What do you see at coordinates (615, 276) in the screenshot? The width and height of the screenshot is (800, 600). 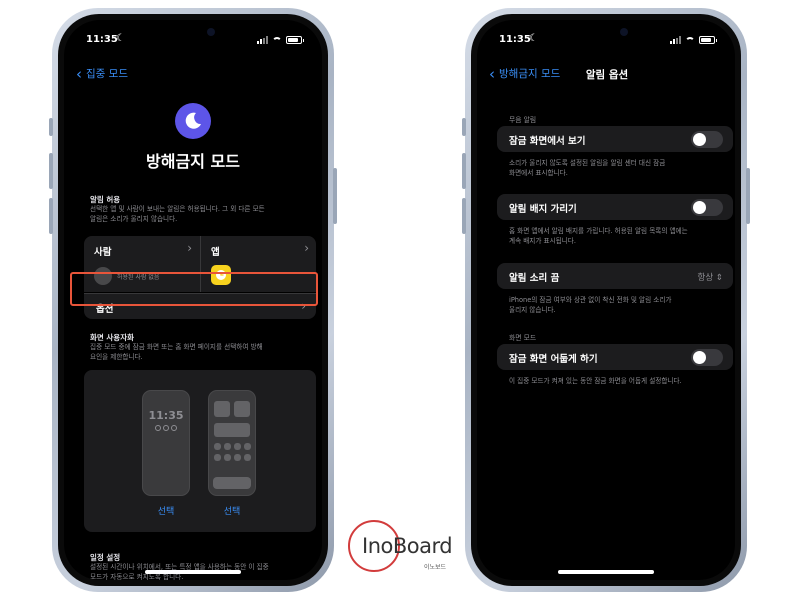 I see `silence-notifications-row: 알림 소리 끔 항상 ⇕` at bounding box center [615, 276].